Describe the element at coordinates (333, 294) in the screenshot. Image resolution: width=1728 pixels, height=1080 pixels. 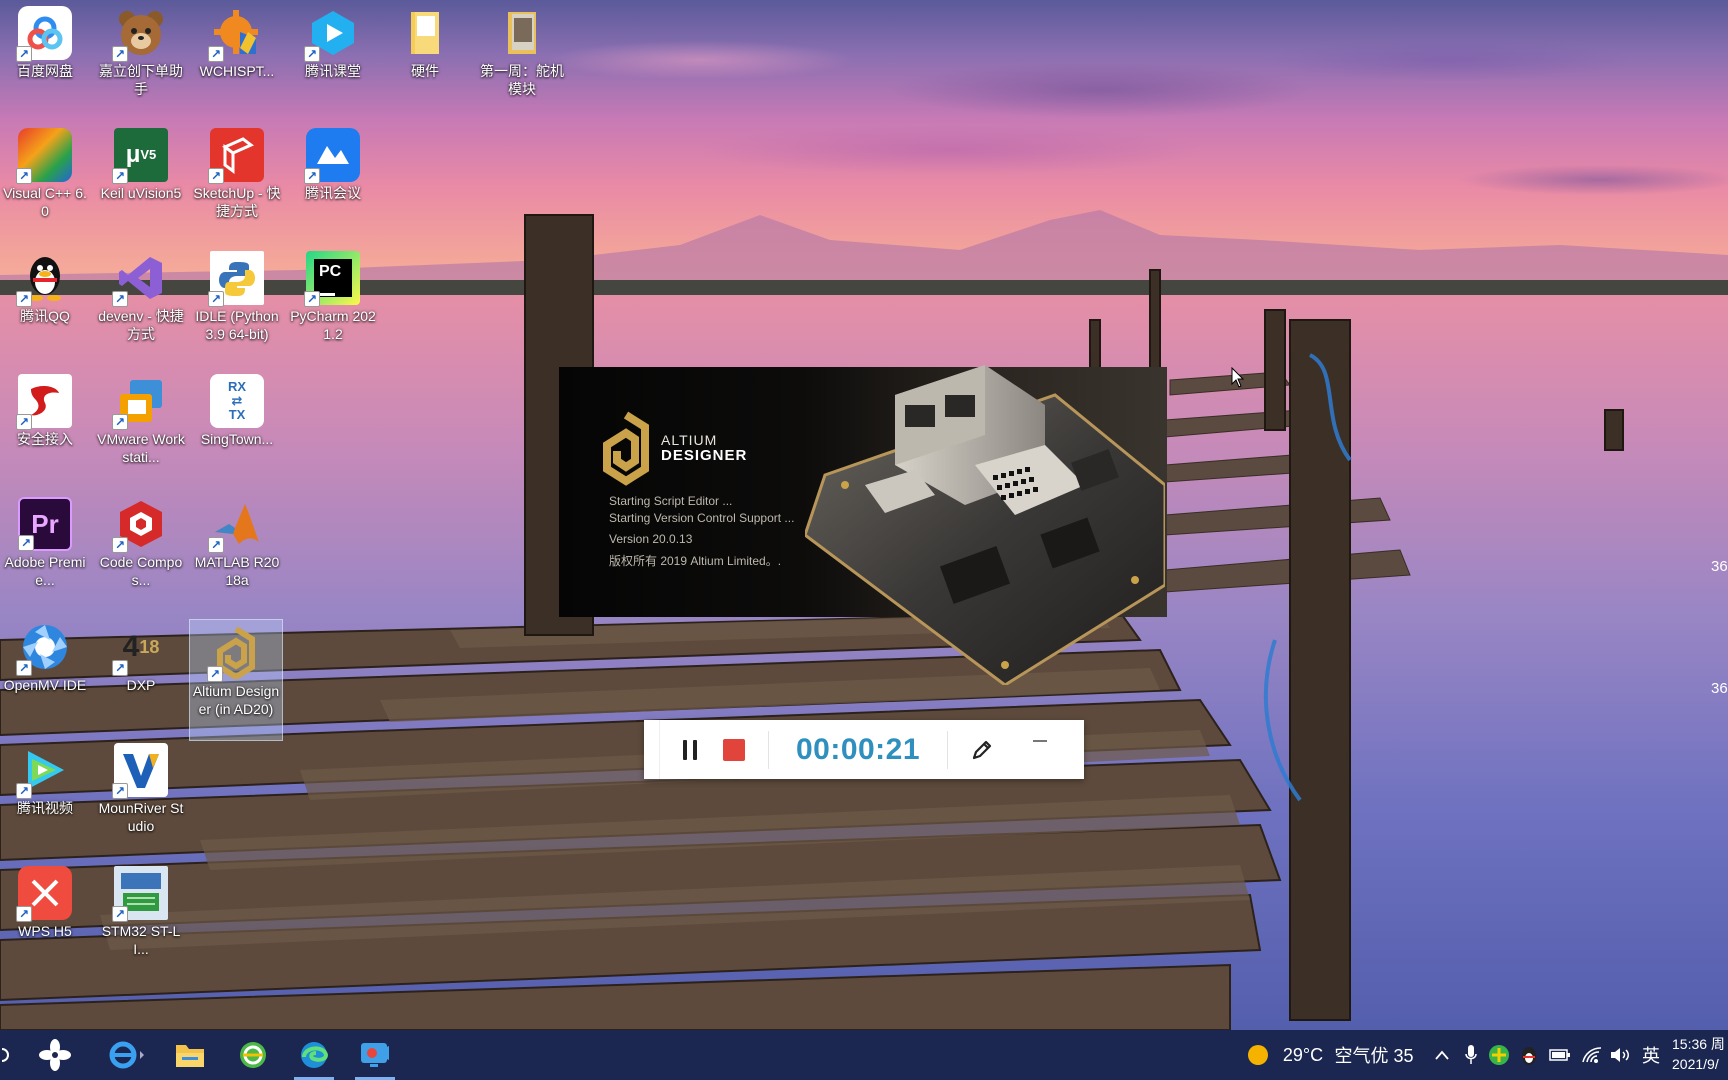
I see `desktop-icon-pycharm: PC ↗ PyCharm 2021.2` at that location.